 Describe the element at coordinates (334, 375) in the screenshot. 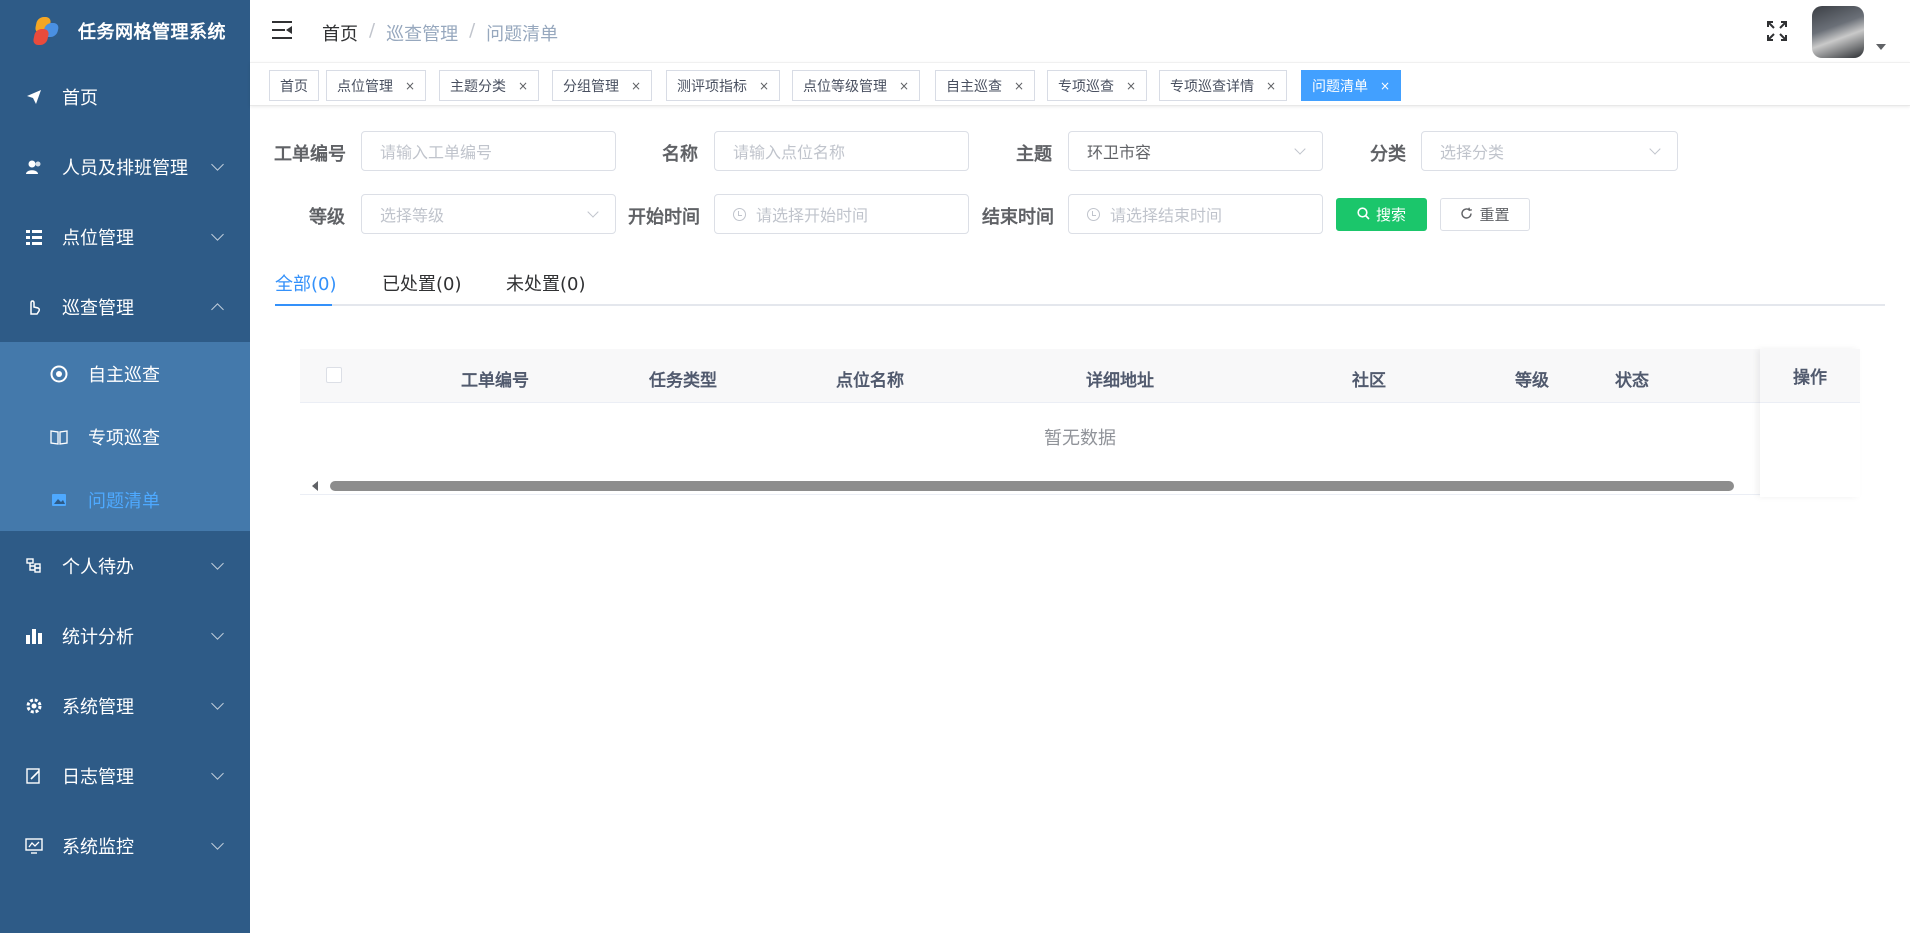

I see `select-all-checkbox` at that location.